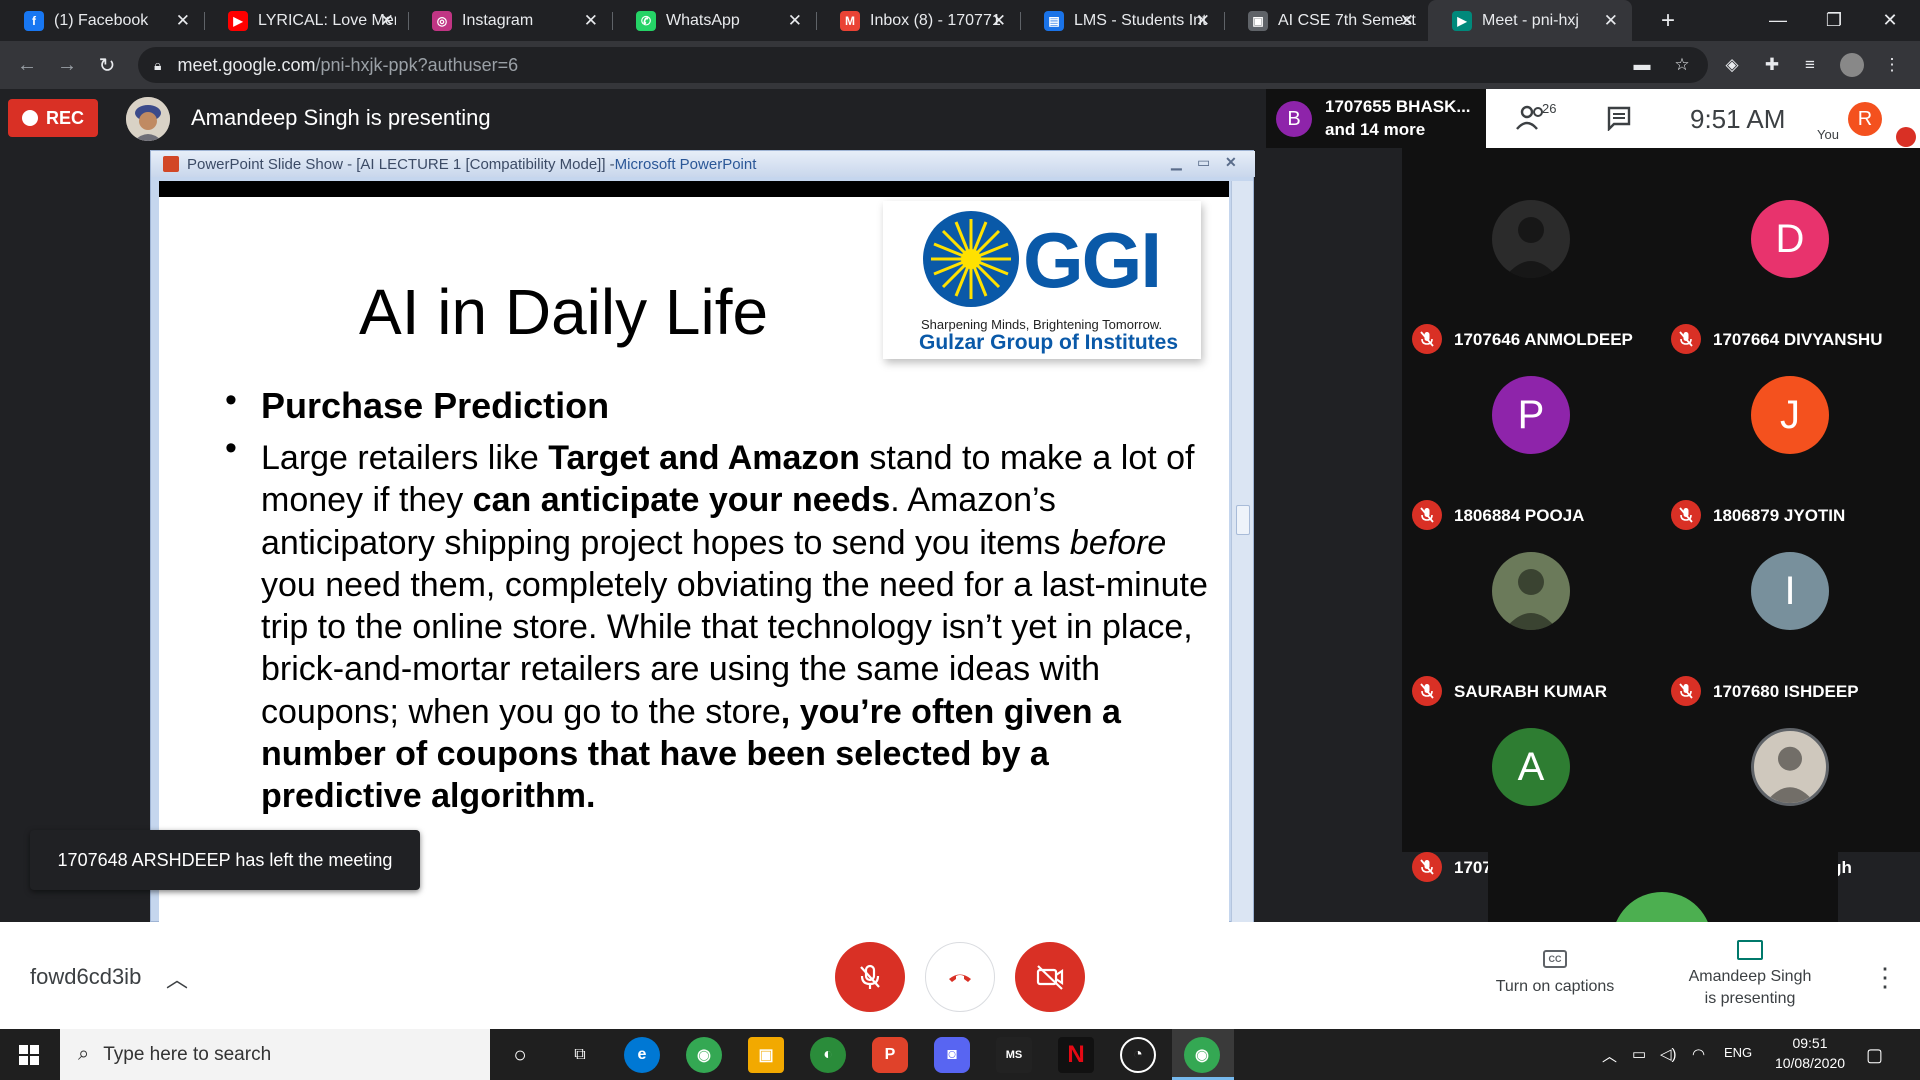 The width and height of the screenshot is (1920, 1080). Describe the element at coordinates (1549, 108) in the screenshot. I see `people-count: 26` at that location.